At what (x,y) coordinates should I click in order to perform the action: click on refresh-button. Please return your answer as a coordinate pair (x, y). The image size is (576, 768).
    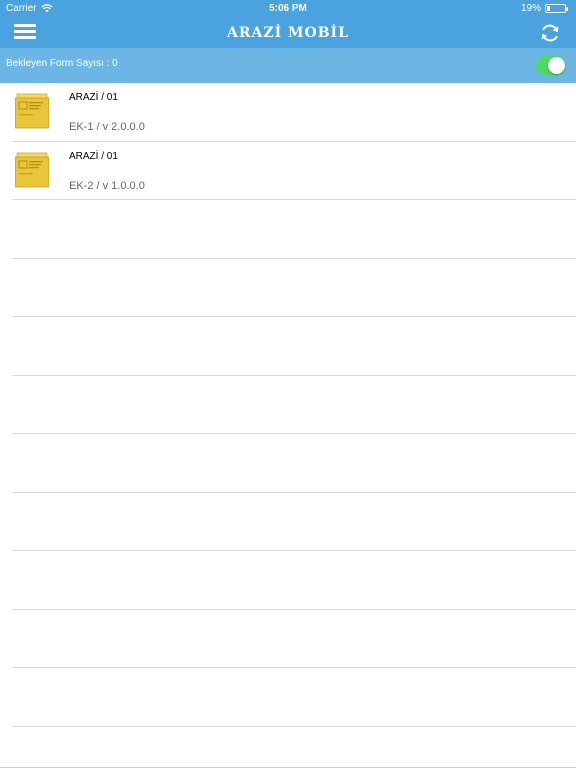
    Looking at the image, I should click on (550, 33).